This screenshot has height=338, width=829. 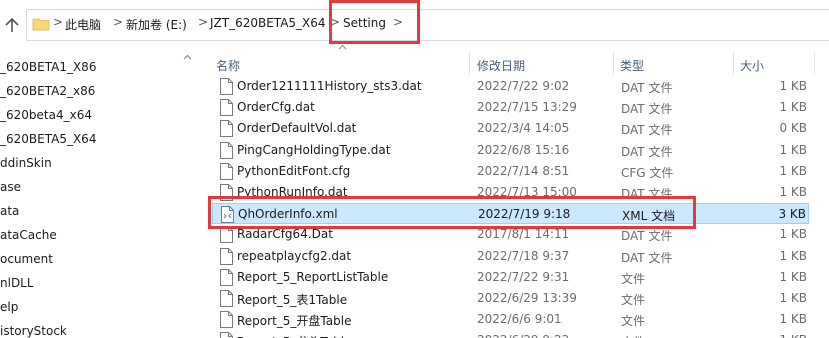 I want to click on file-name: PingCangHoldingType.dat, so click(x=314, y=149).